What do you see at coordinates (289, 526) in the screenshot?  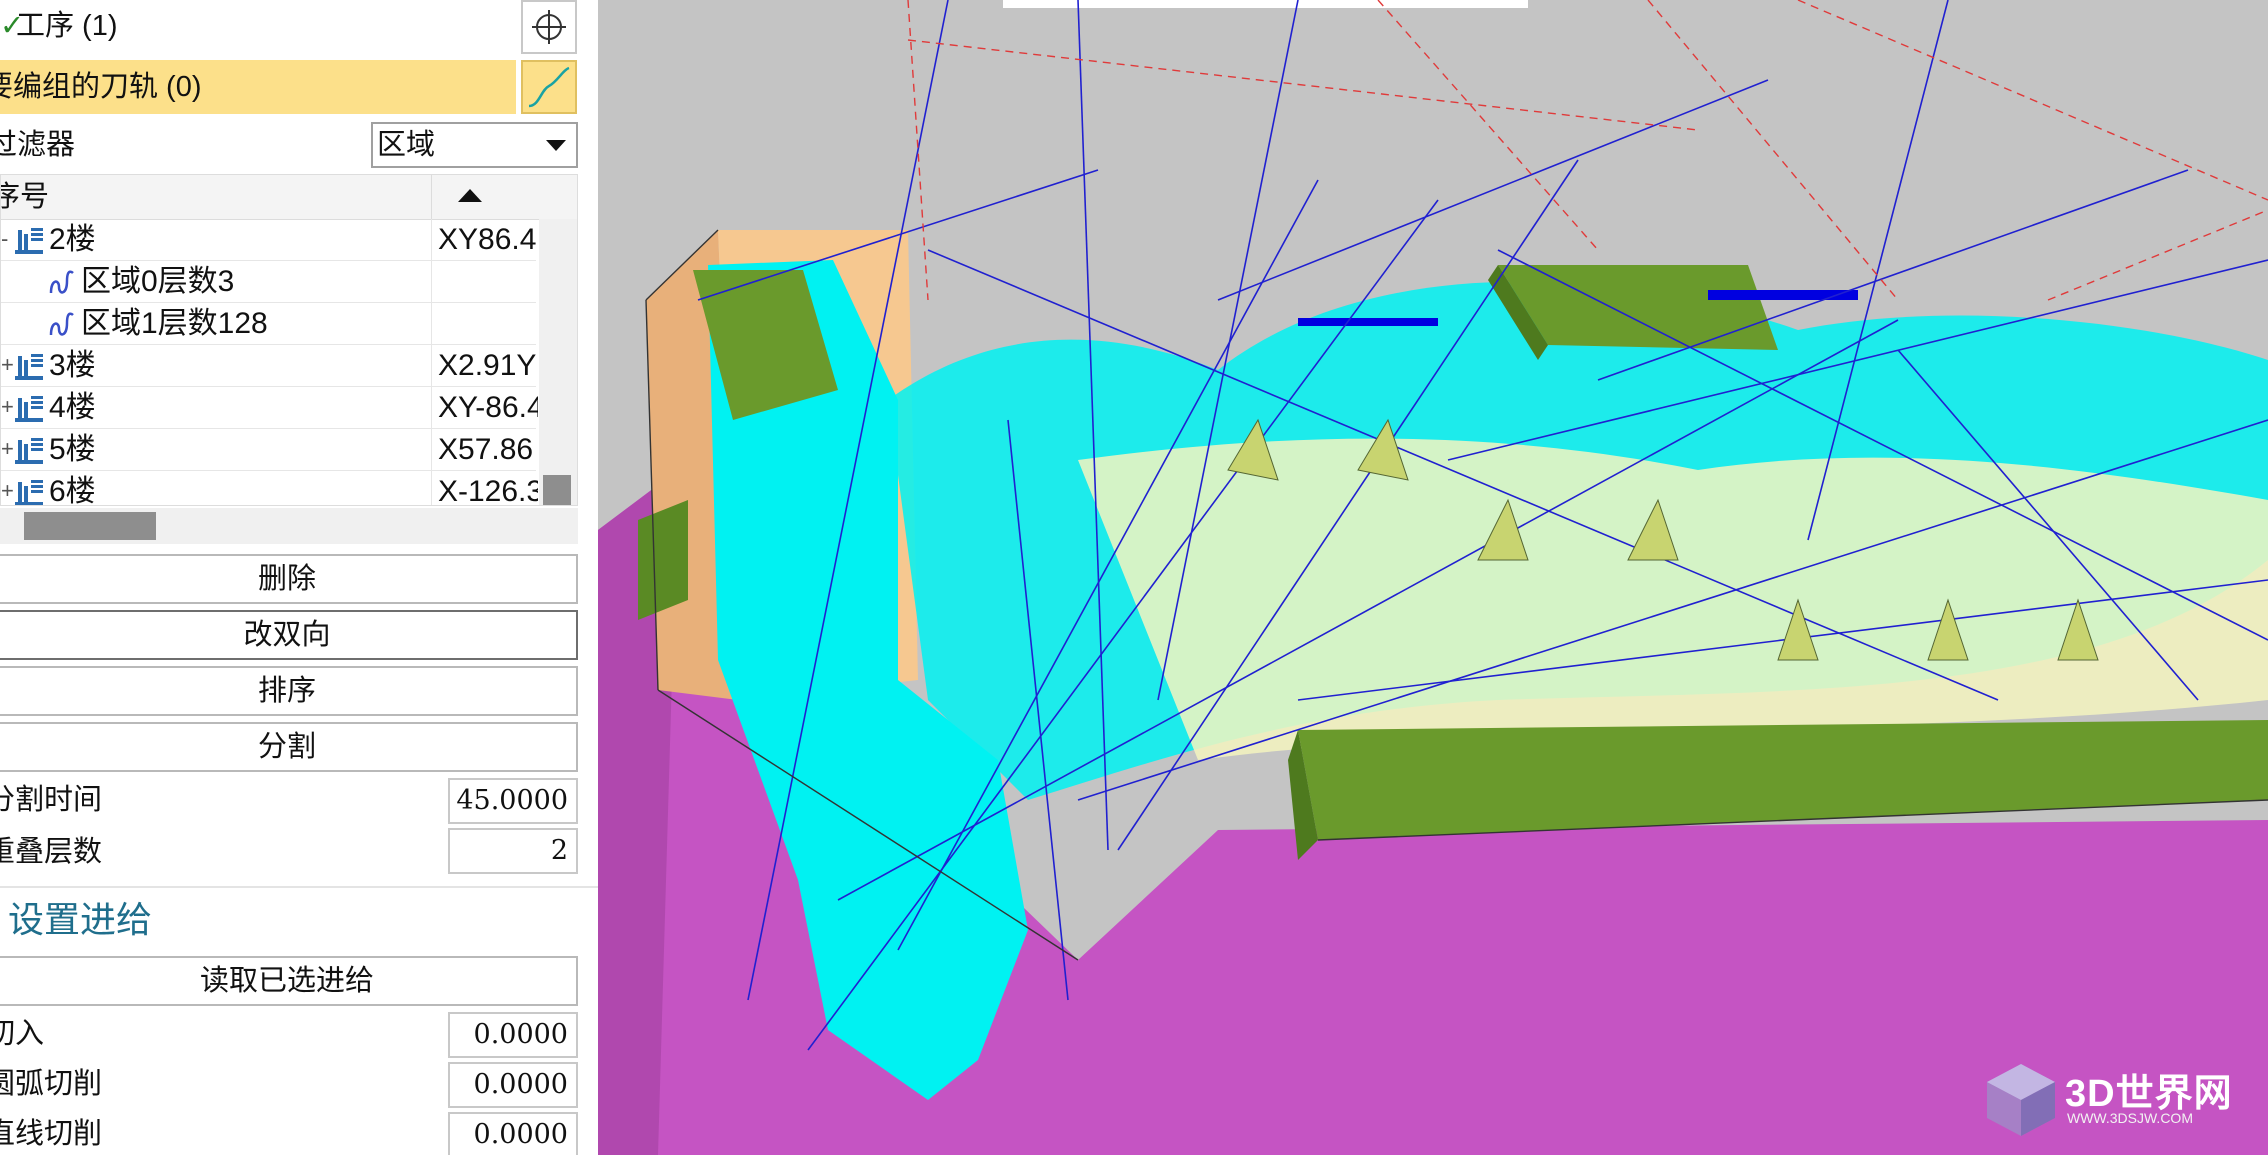 I see `horizontal-scrollbar` at bounding box center [289, 526].